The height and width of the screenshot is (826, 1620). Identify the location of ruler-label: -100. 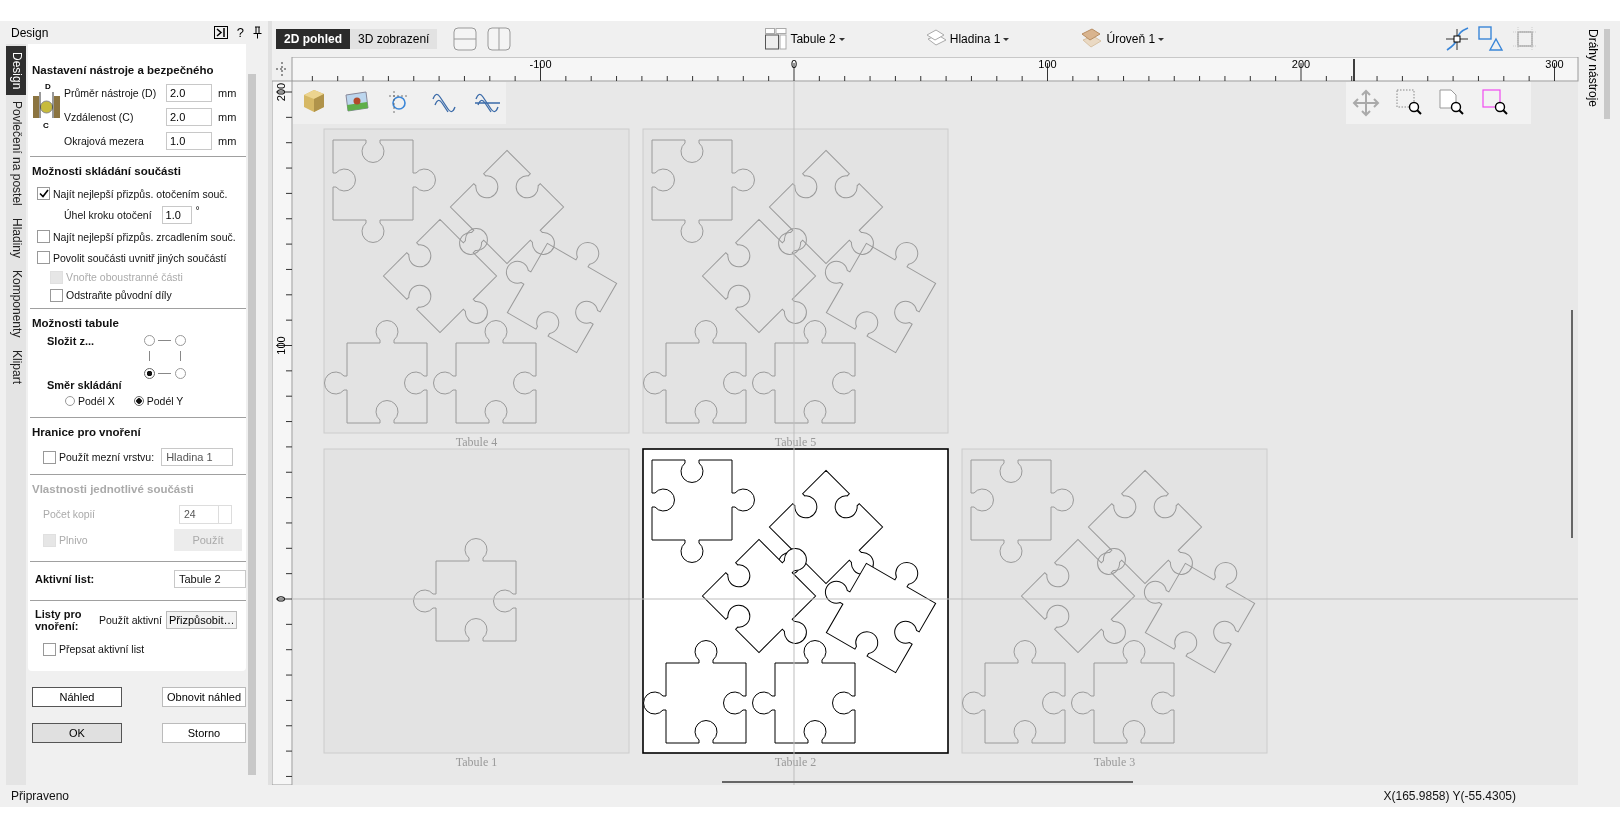
(540, 64).